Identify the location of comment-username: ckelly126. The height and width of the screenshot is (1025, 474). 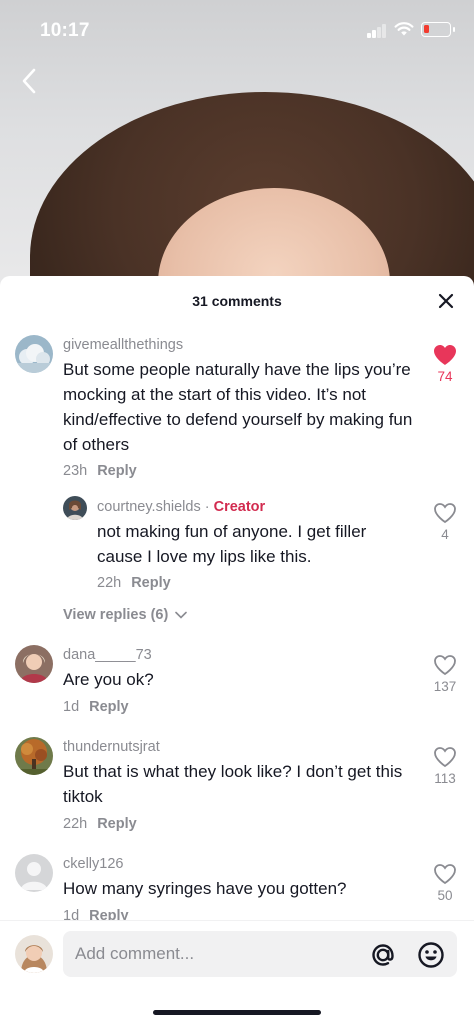
(93, 864).